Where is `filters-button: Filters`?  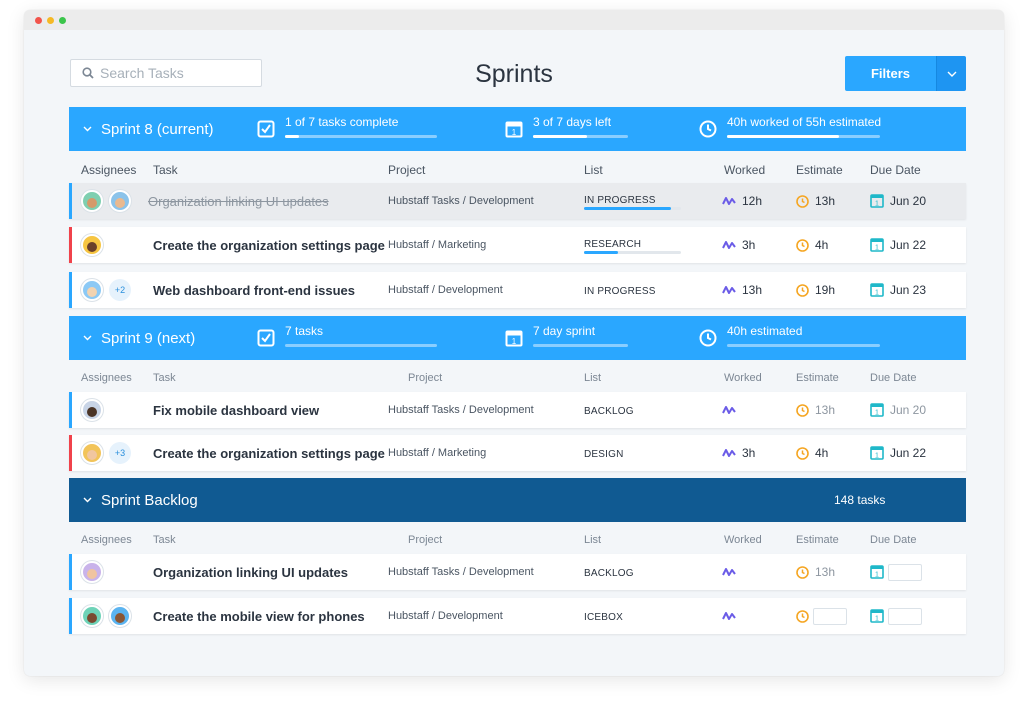 filters-button: Filters is located at coordinates (890, 73).